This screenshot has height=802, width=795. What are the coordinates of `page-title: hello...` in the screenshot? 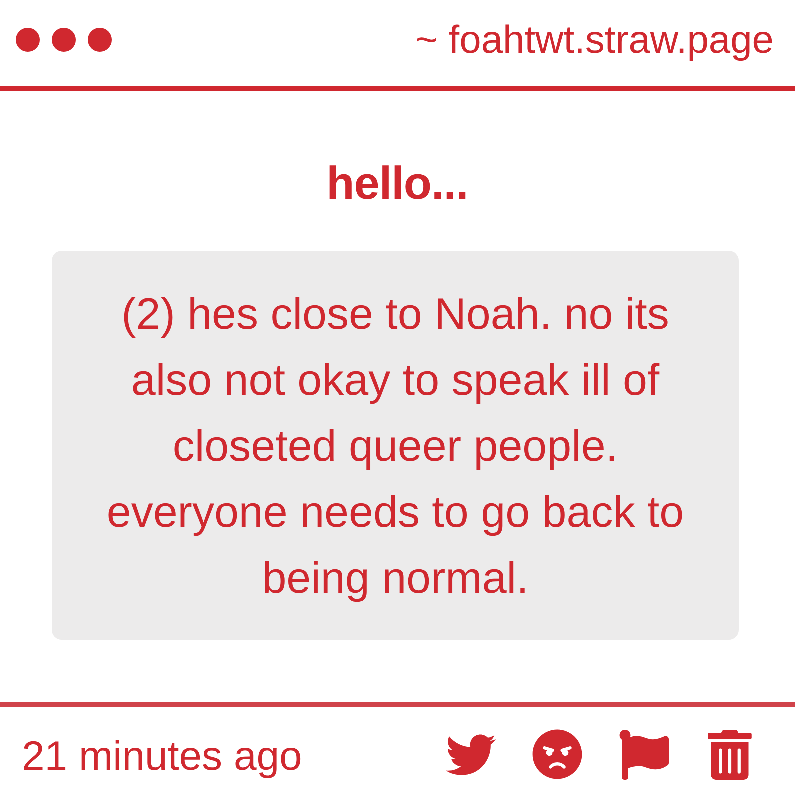 It's located at (397, 183).